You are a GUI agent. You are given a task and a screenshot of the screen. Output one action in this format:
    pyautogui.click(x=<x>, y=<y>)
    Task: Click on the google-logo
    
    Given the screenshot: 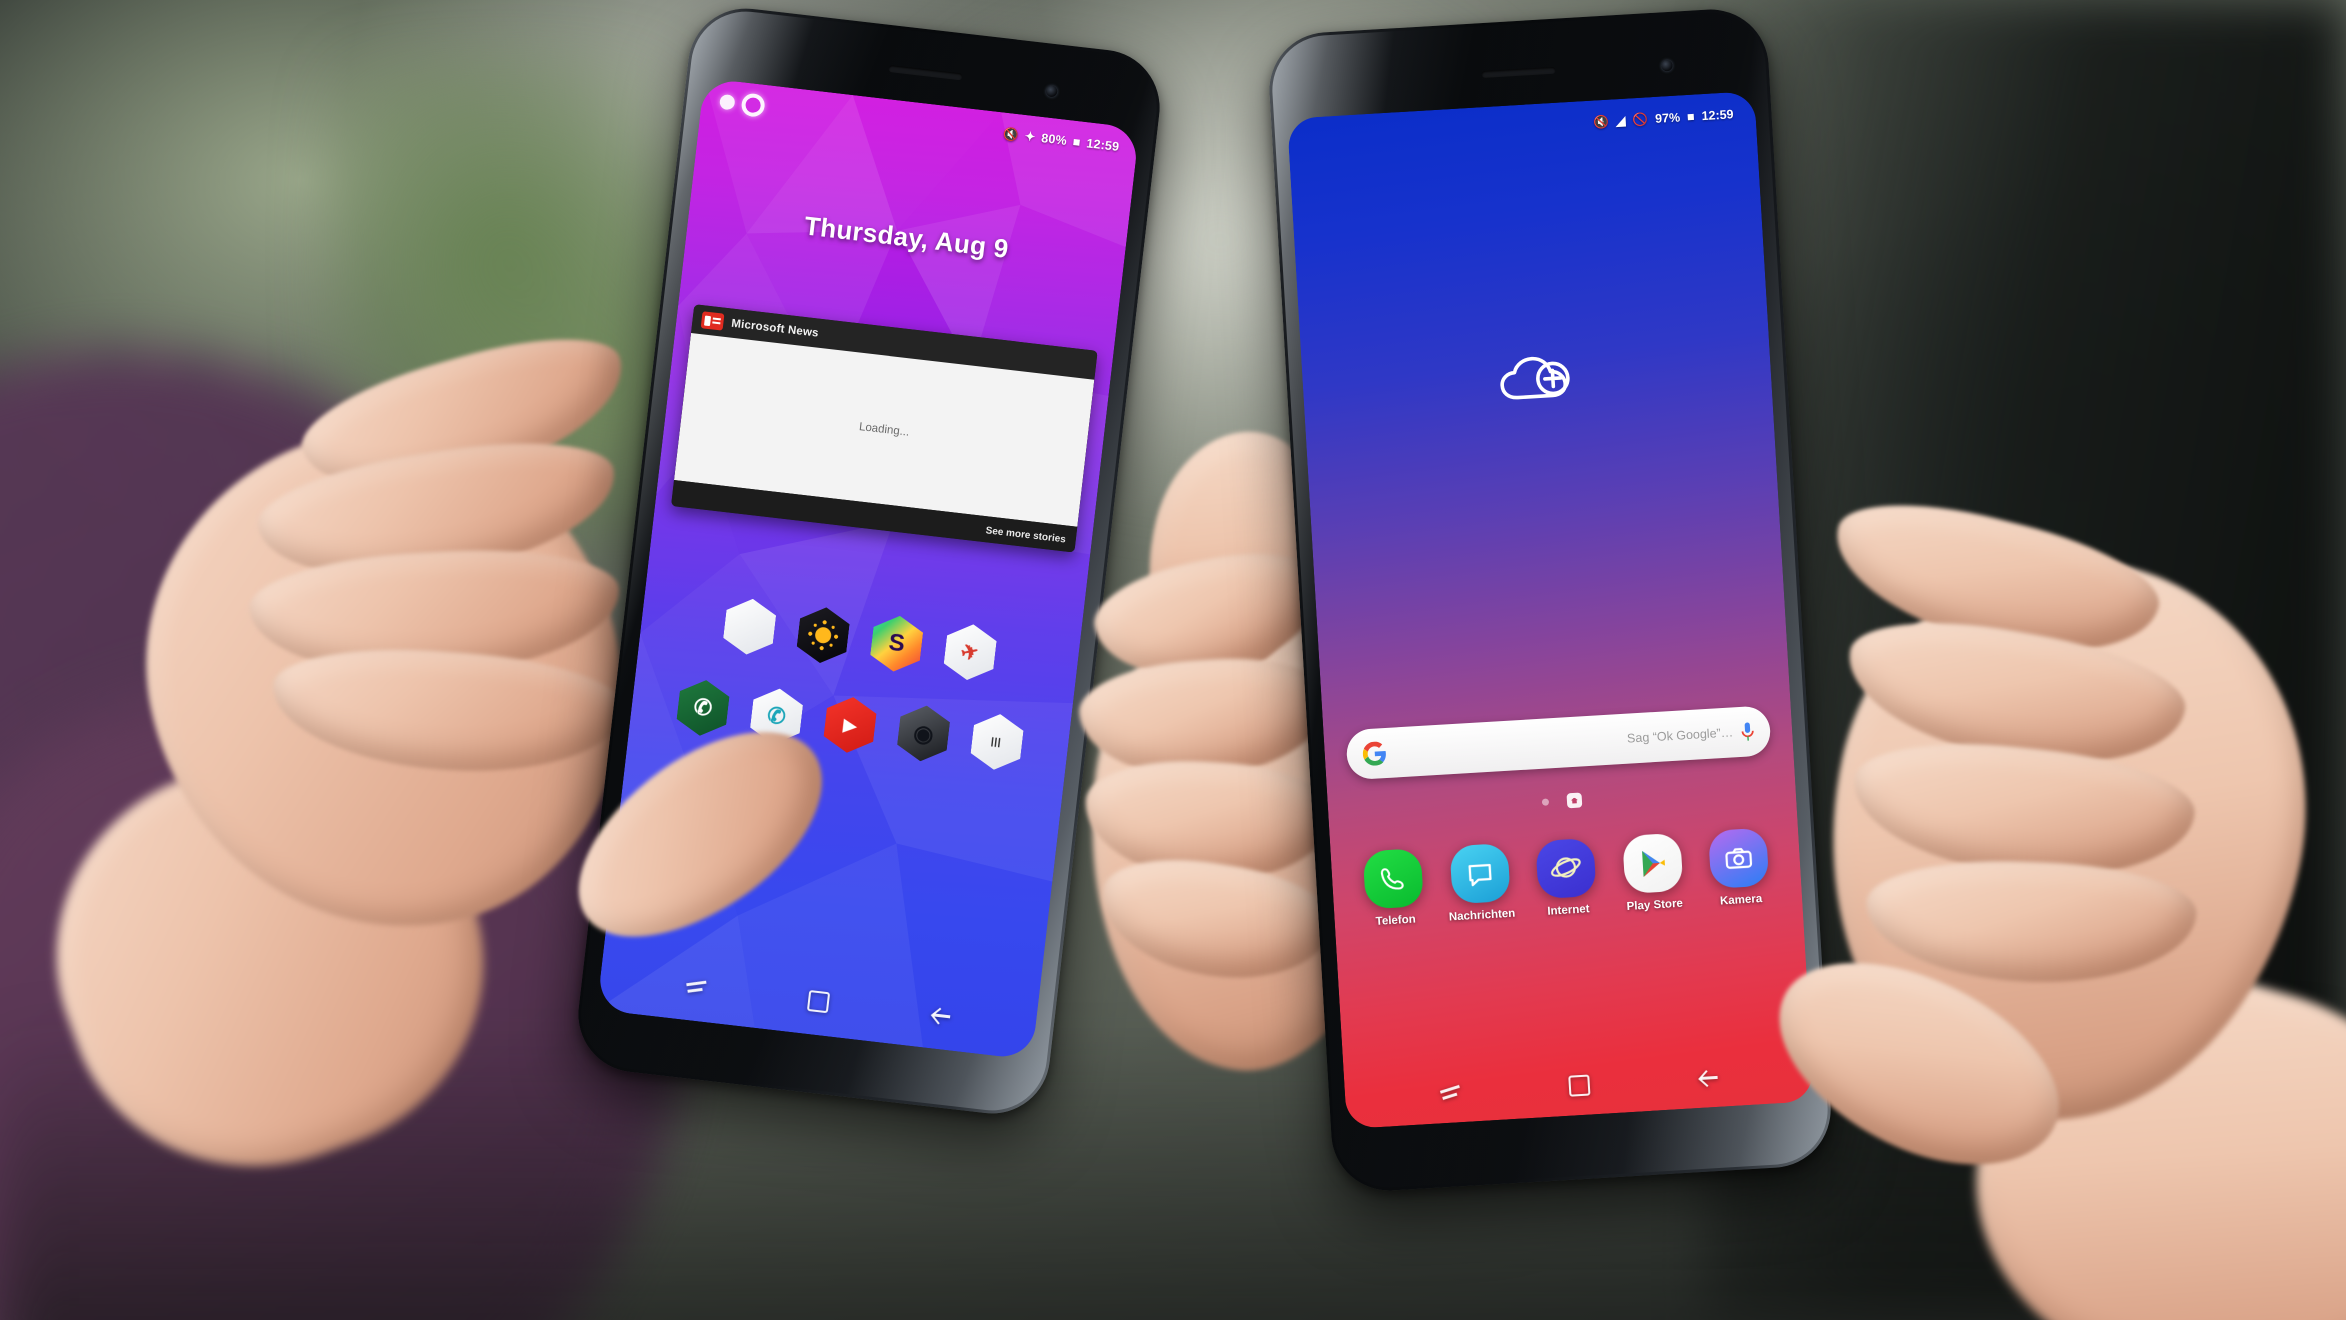 What is the action you would take?
    pyautogui.click(x=1374, y=753)
    